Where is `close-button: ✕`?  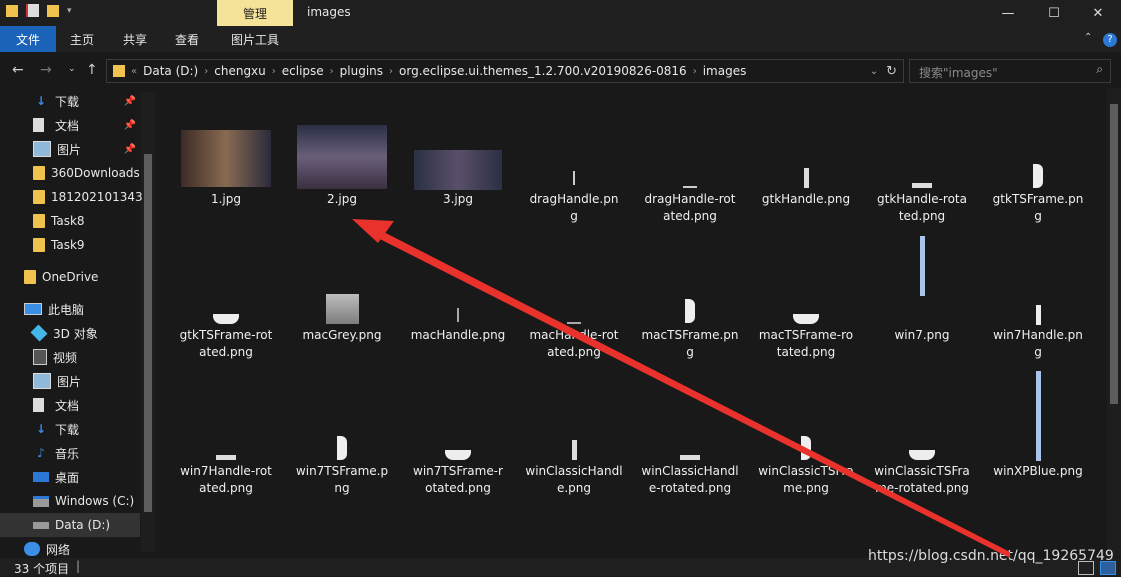 close-button: ✕ is located at coordinates (1098, 13).